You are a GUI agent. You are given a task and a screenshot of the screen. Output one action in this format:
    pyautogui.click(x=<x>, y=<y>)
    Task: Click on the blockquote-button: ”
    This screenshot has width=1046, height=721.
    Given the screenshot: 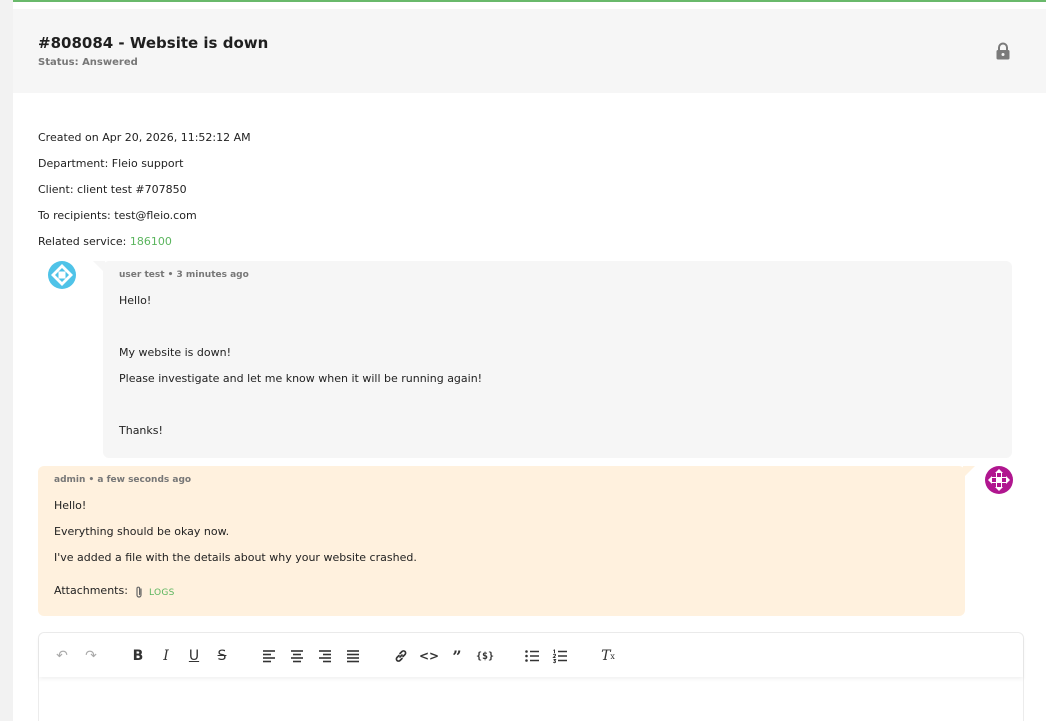 What is the action you would take?
    pyautogui.click(x=457, y=656)
    